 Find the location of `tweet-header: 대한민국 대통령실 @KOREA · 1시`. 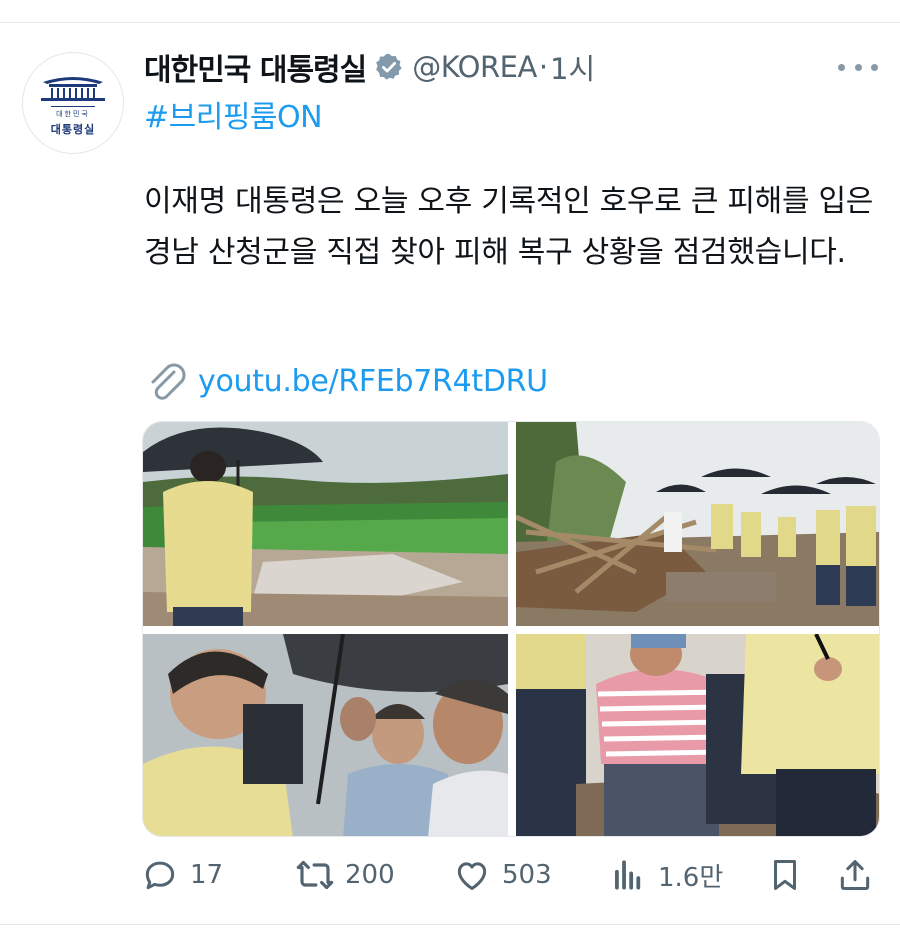

tweet-header: 대한민국 대통령실 @KOREA · 1시 is located at coordinates (369, 67).